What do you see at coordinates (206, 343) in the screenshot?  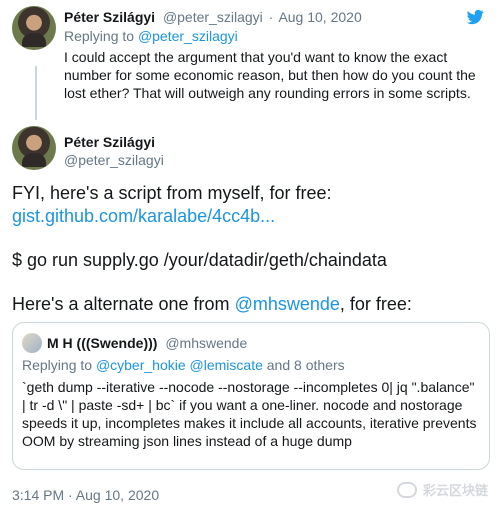 I see `quoted-tweet-handle: @mhswende` at bounding box center [206, 343].